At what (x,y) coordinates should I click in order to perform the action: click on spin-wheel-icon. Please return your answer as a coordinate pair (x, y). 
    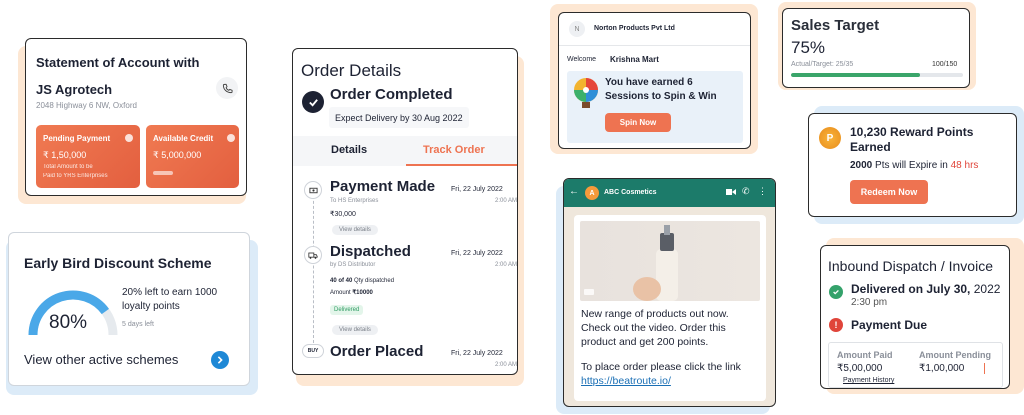
    Looking at the image, I should click on (586, 93).